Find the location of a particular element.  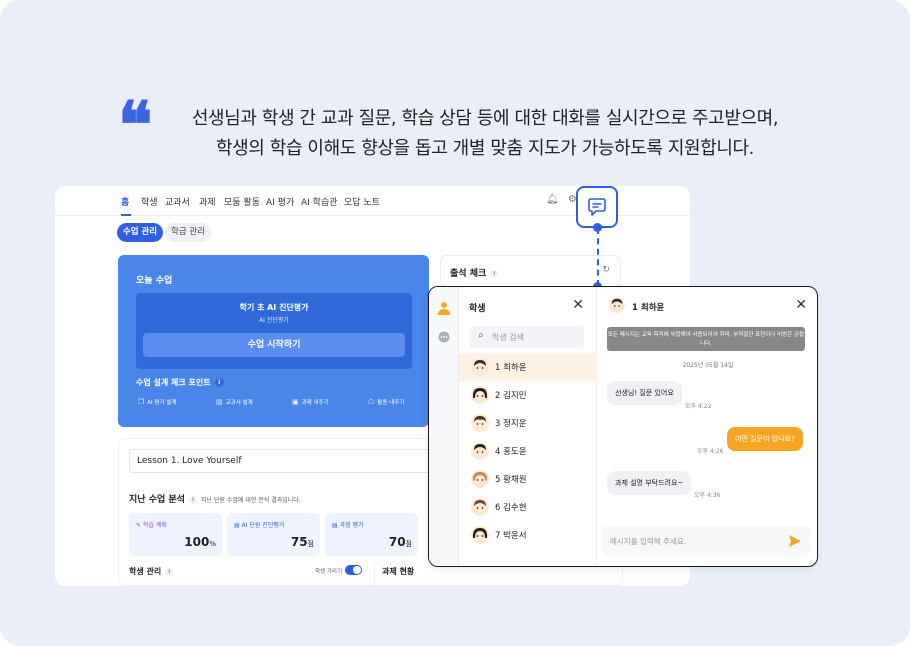

checkpoint-assignment: ▣ 과제 내주기 is located at coordinates (310, 402).